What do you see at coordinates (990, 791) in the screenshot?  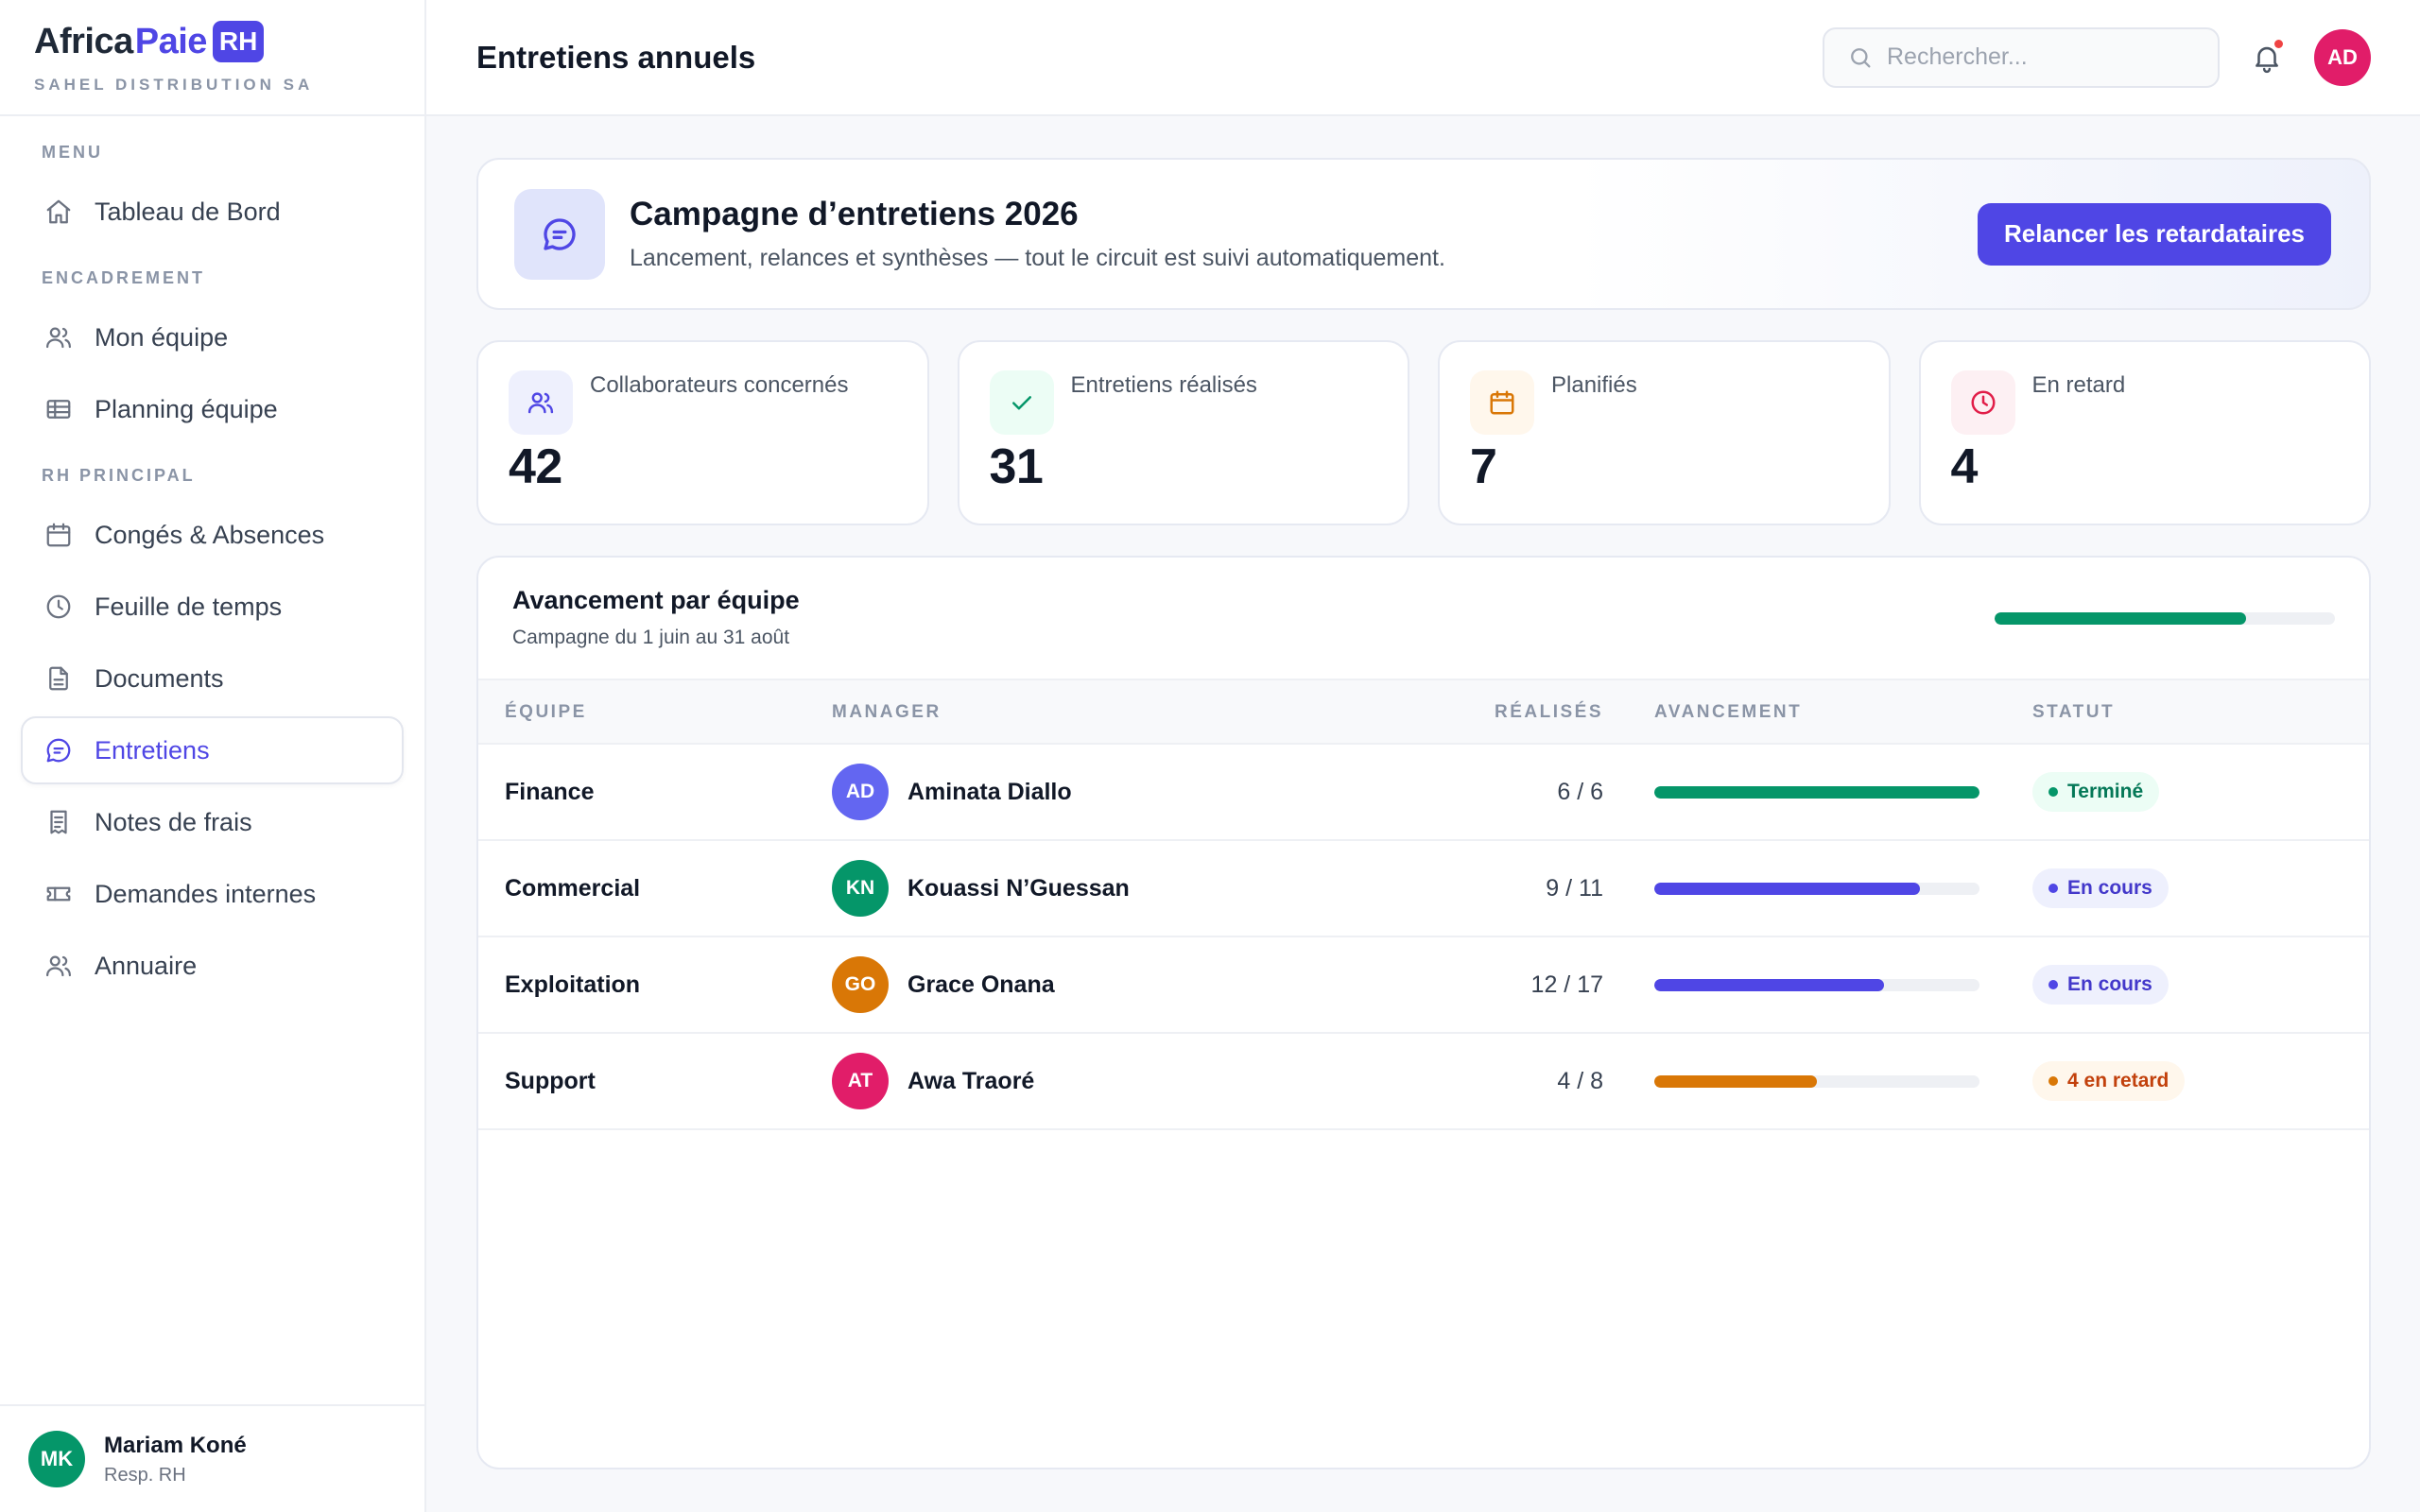 I see `manager-name: Aminata Diallo` at bounding box center [990, 791].